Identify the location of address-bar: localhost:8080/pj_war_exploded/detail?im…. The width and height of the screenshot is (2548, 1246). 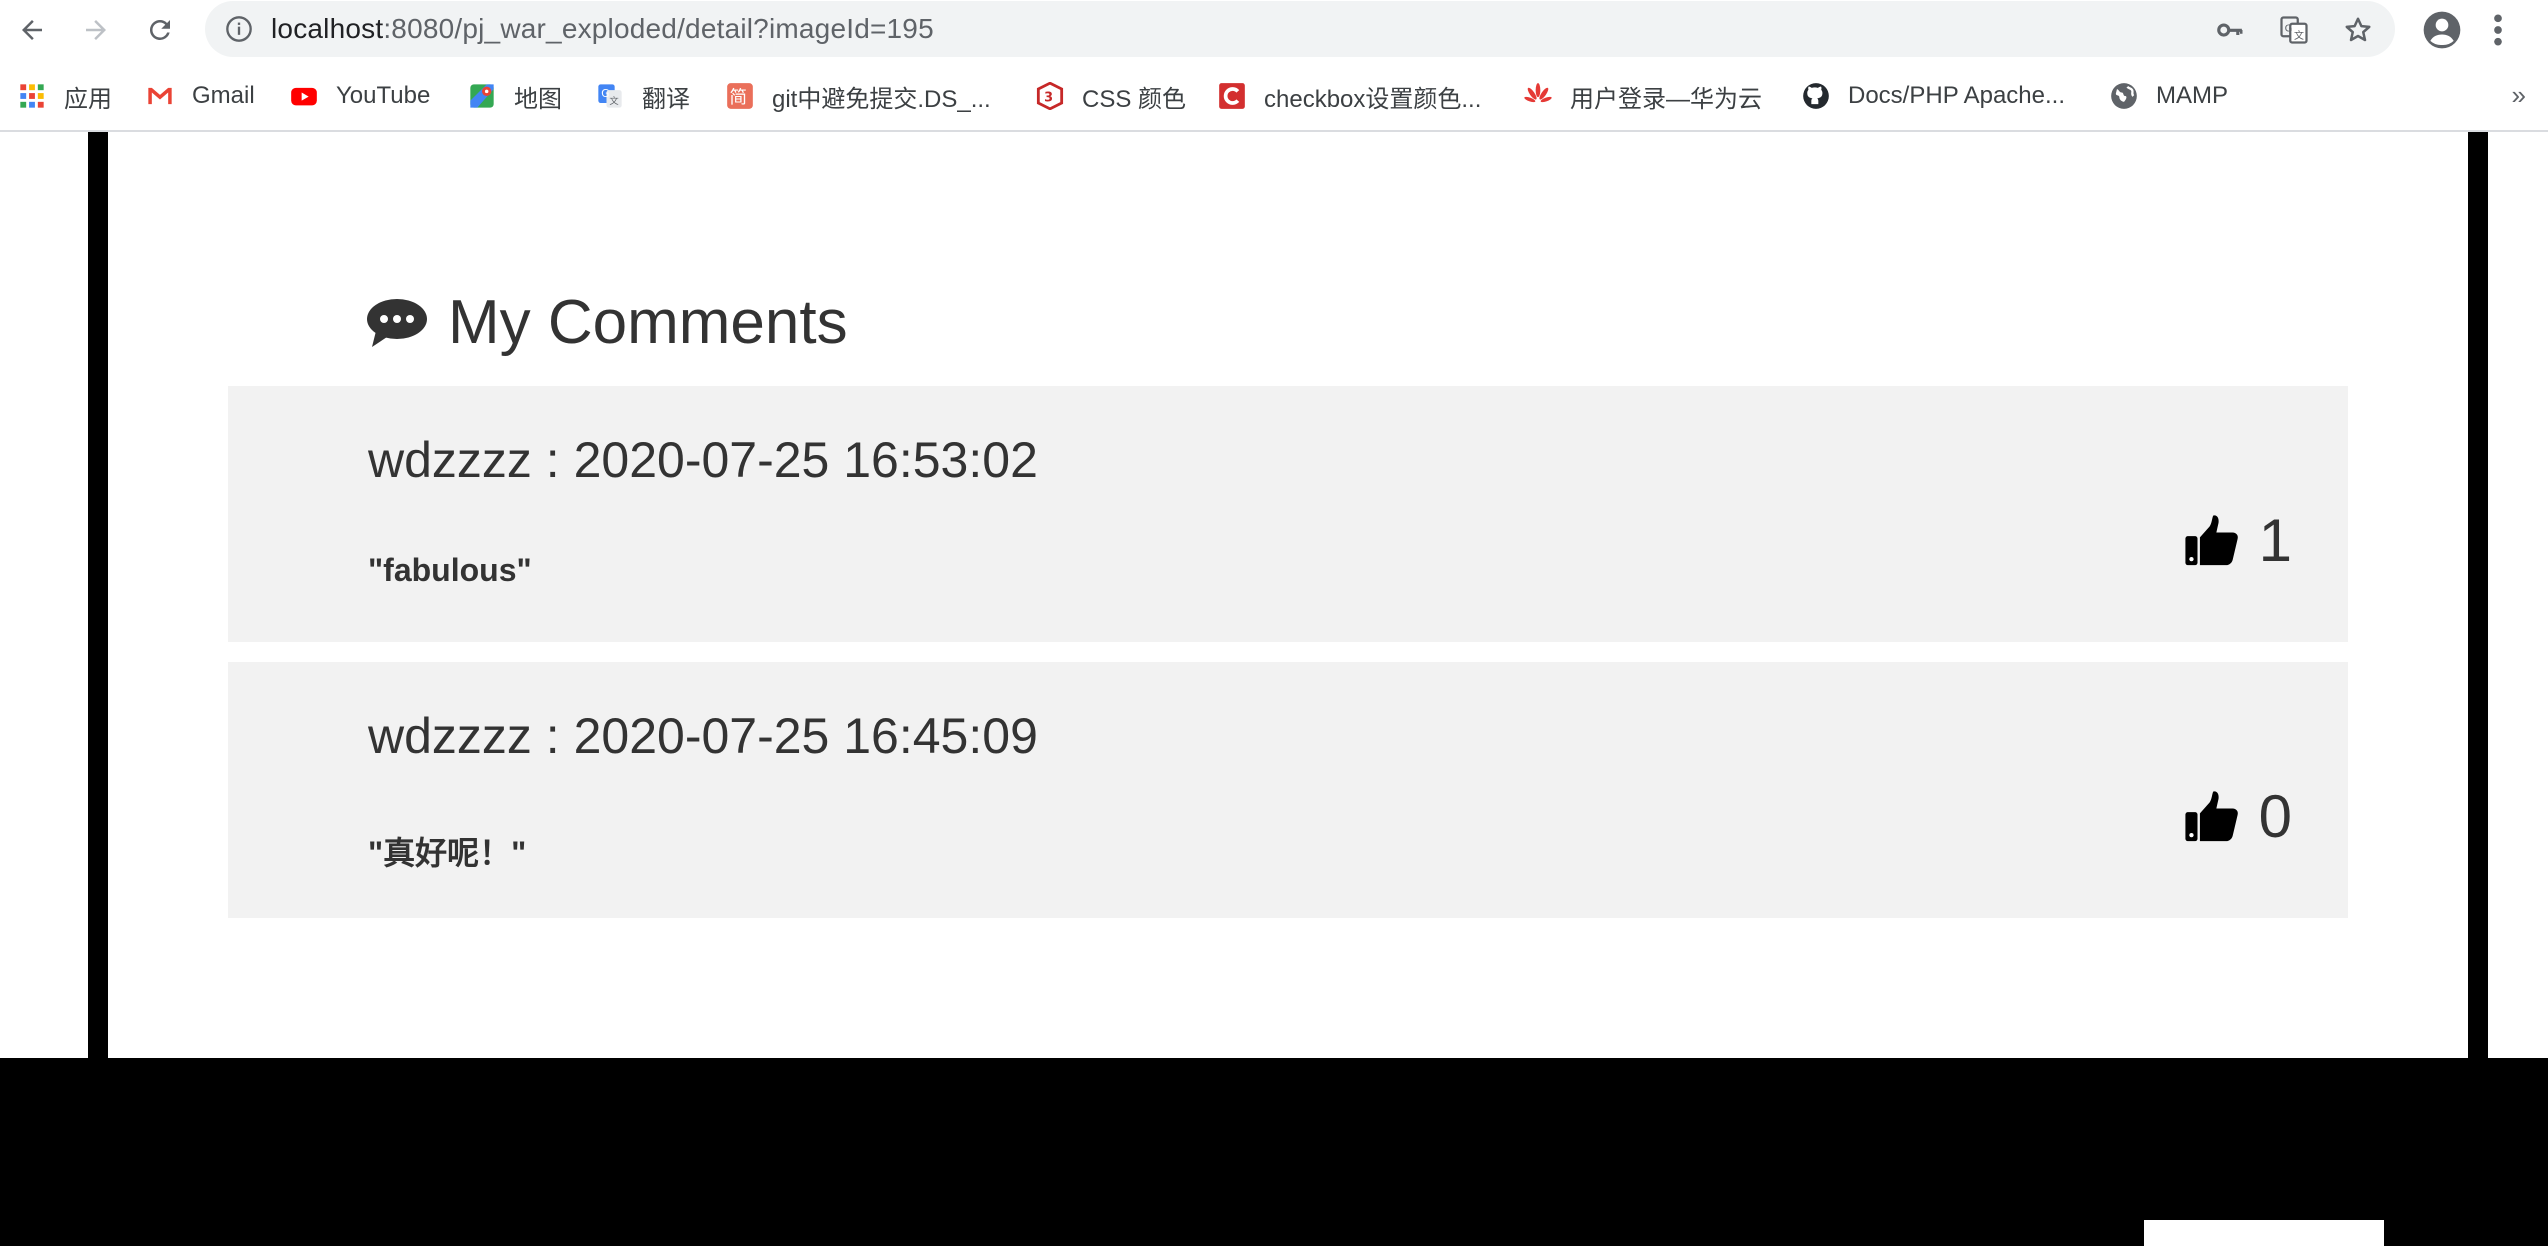
(1300, 29).